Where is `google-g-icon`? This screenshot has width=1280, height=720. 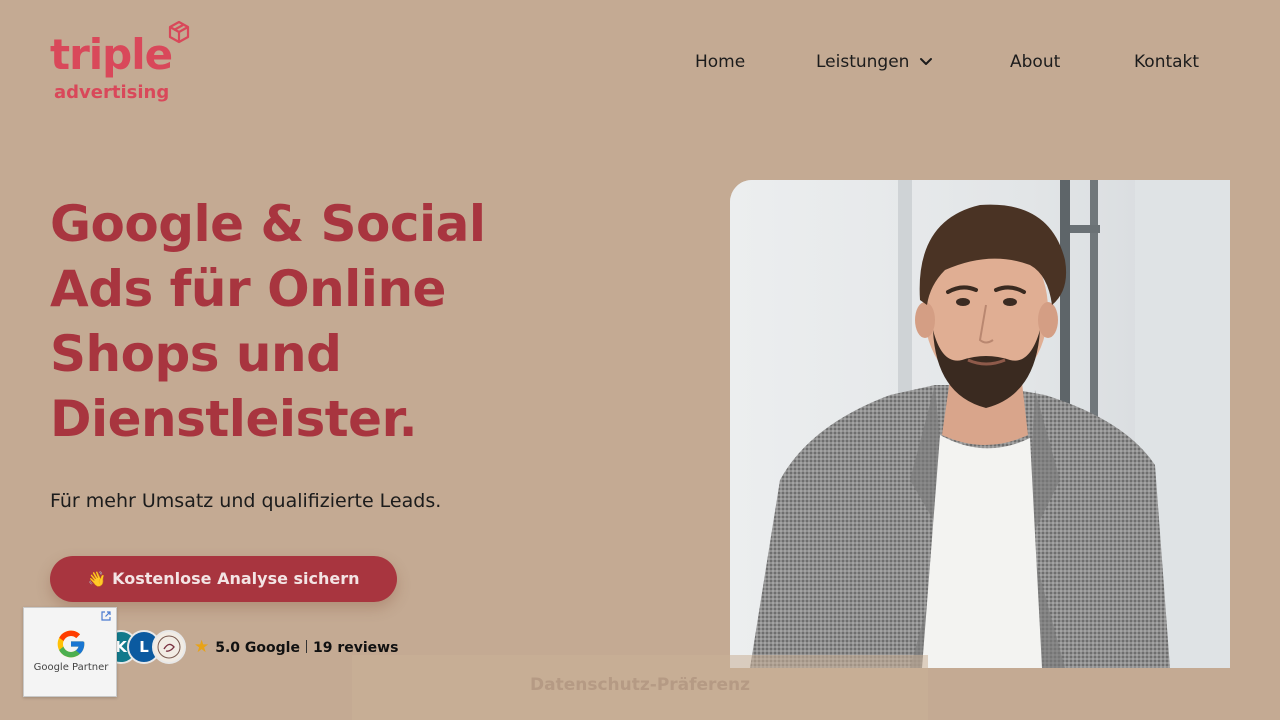 google-g-icon is located at coordinates (71, 644).